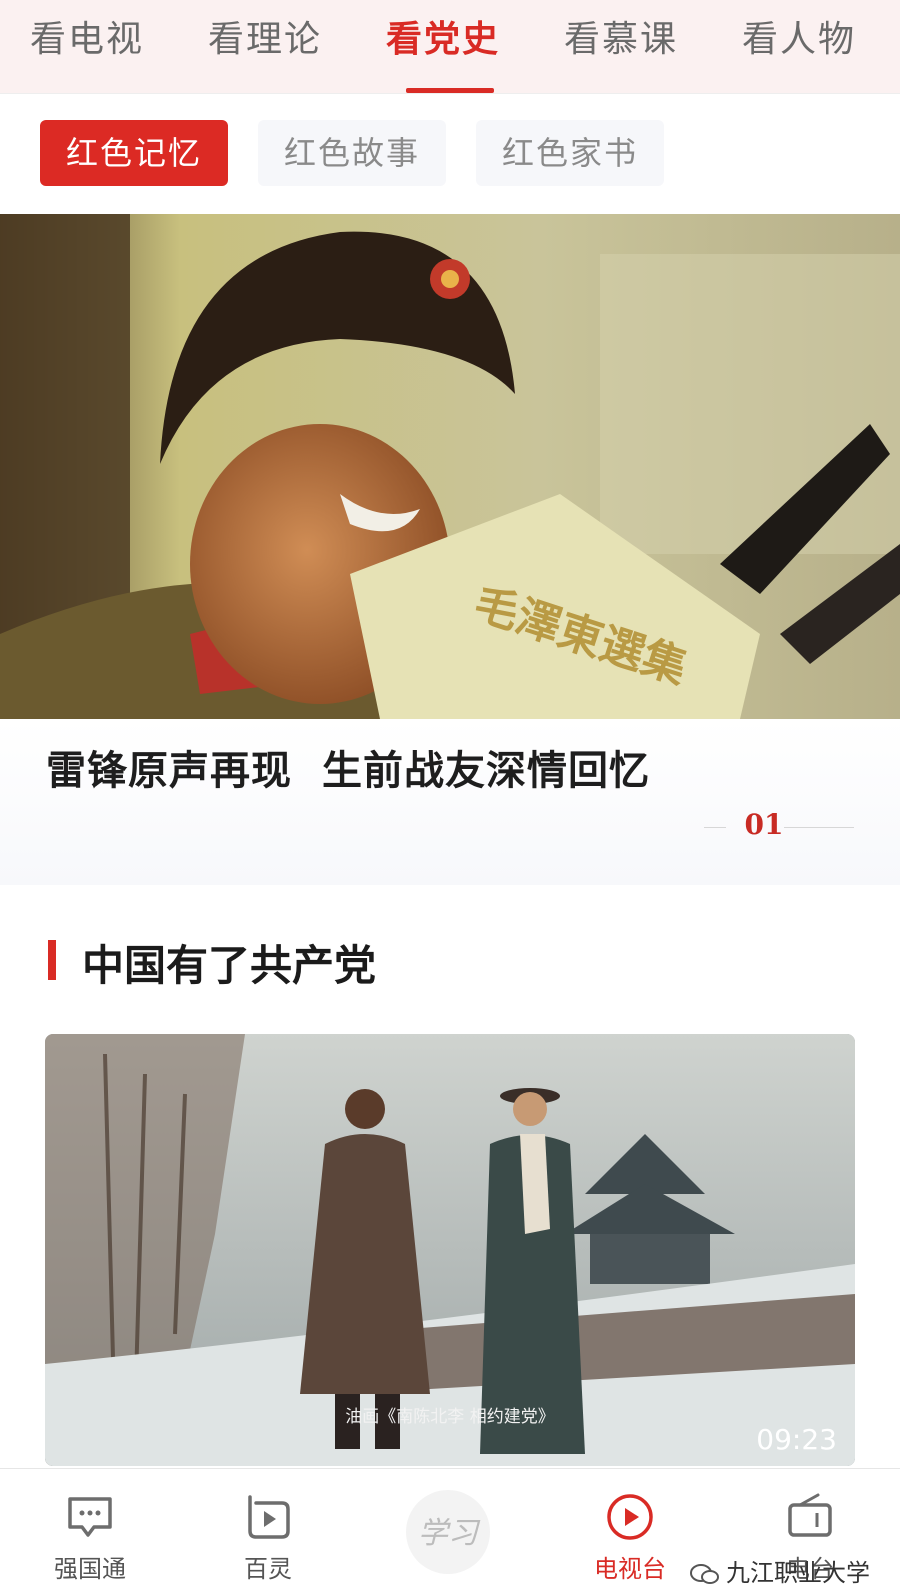  Describe the element at coordinates (269, 1517) in the screenshot. I see `play-tag-icon` at that location.